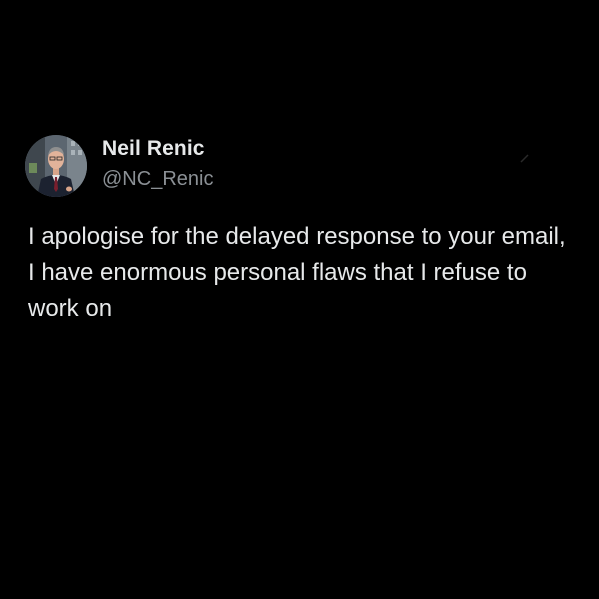  What do you see at coordinates (56, 166) in the screenshot?
I see `avatar` at bounding box center [56, 166].